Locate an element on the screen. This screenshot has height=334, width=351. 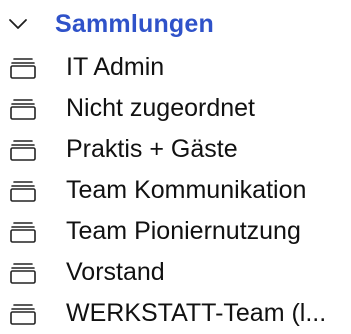
collection-item-vorstand: Vorstand is located at coordinates (175, 272).